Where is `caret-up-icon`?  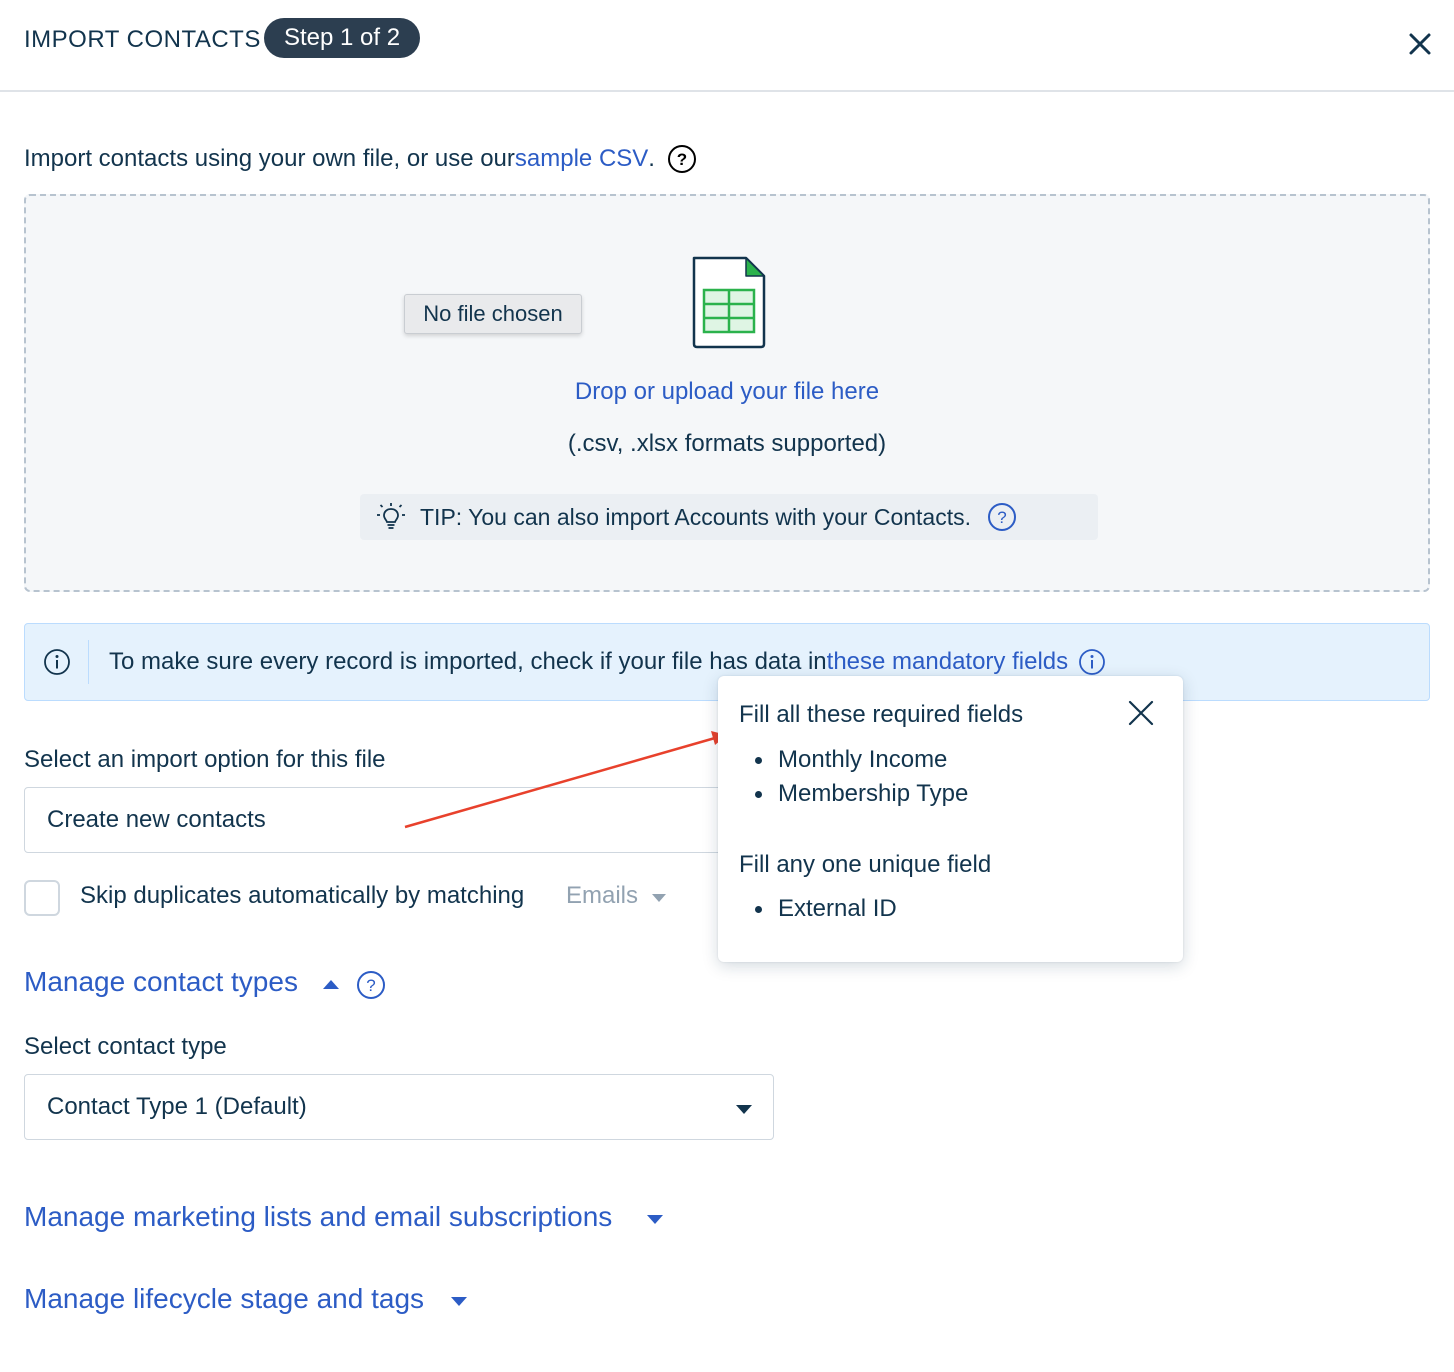 caret-up-icon is located at coordinates (331, 984).